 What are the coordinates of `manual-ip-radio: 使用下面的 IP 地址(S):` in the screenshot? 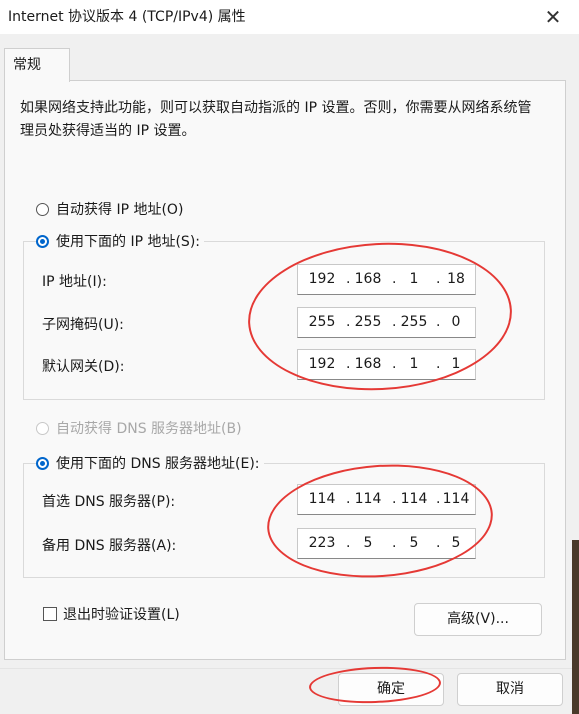 It's located at (120, 241).